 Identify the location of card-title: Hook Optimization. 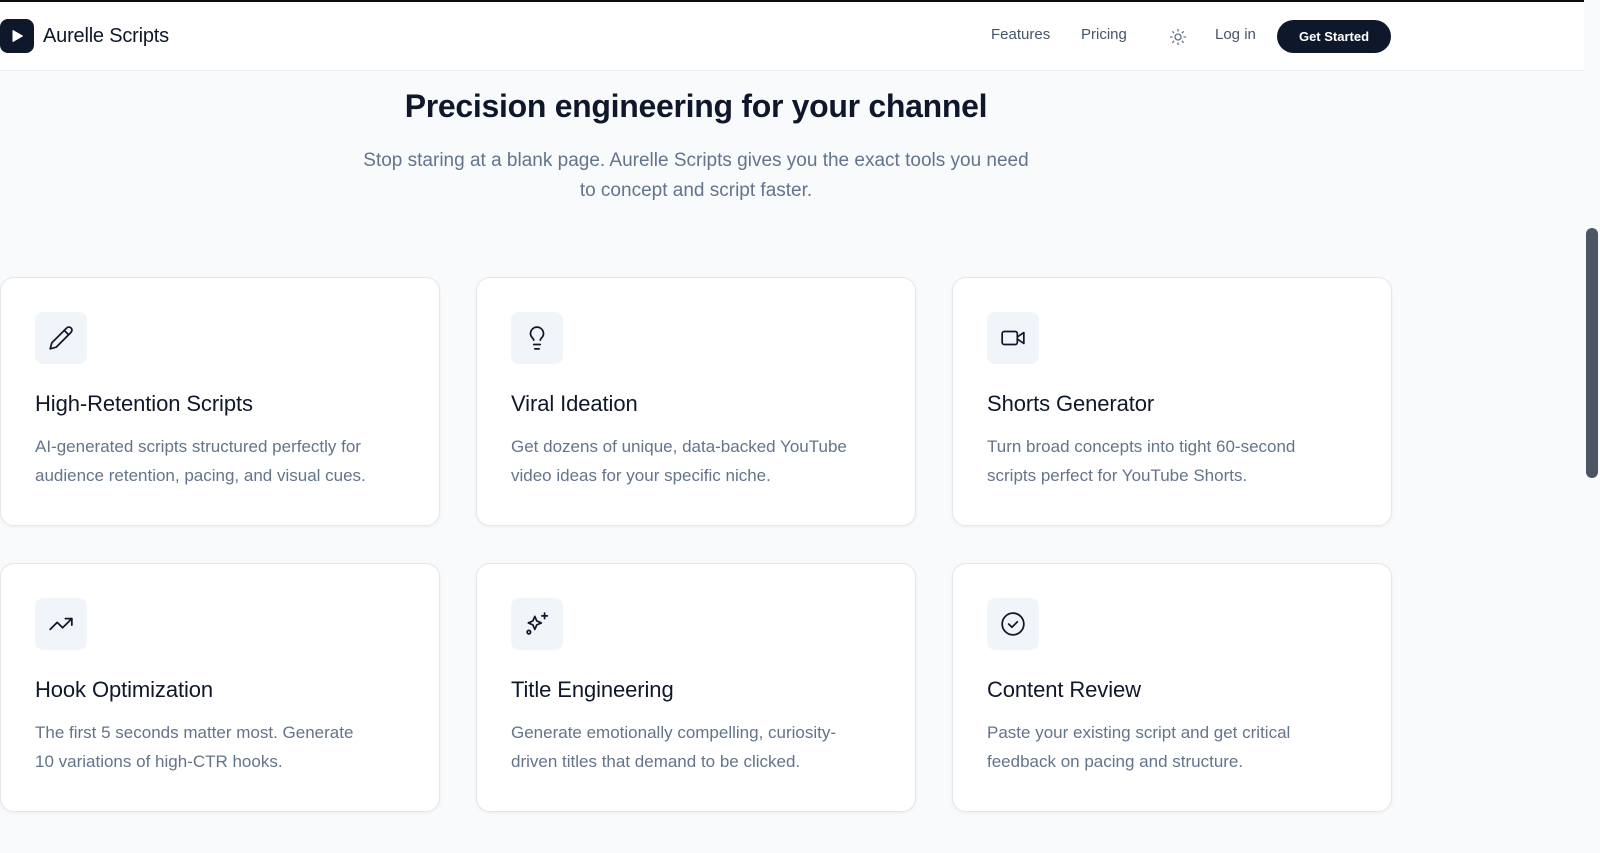
(124, 689).